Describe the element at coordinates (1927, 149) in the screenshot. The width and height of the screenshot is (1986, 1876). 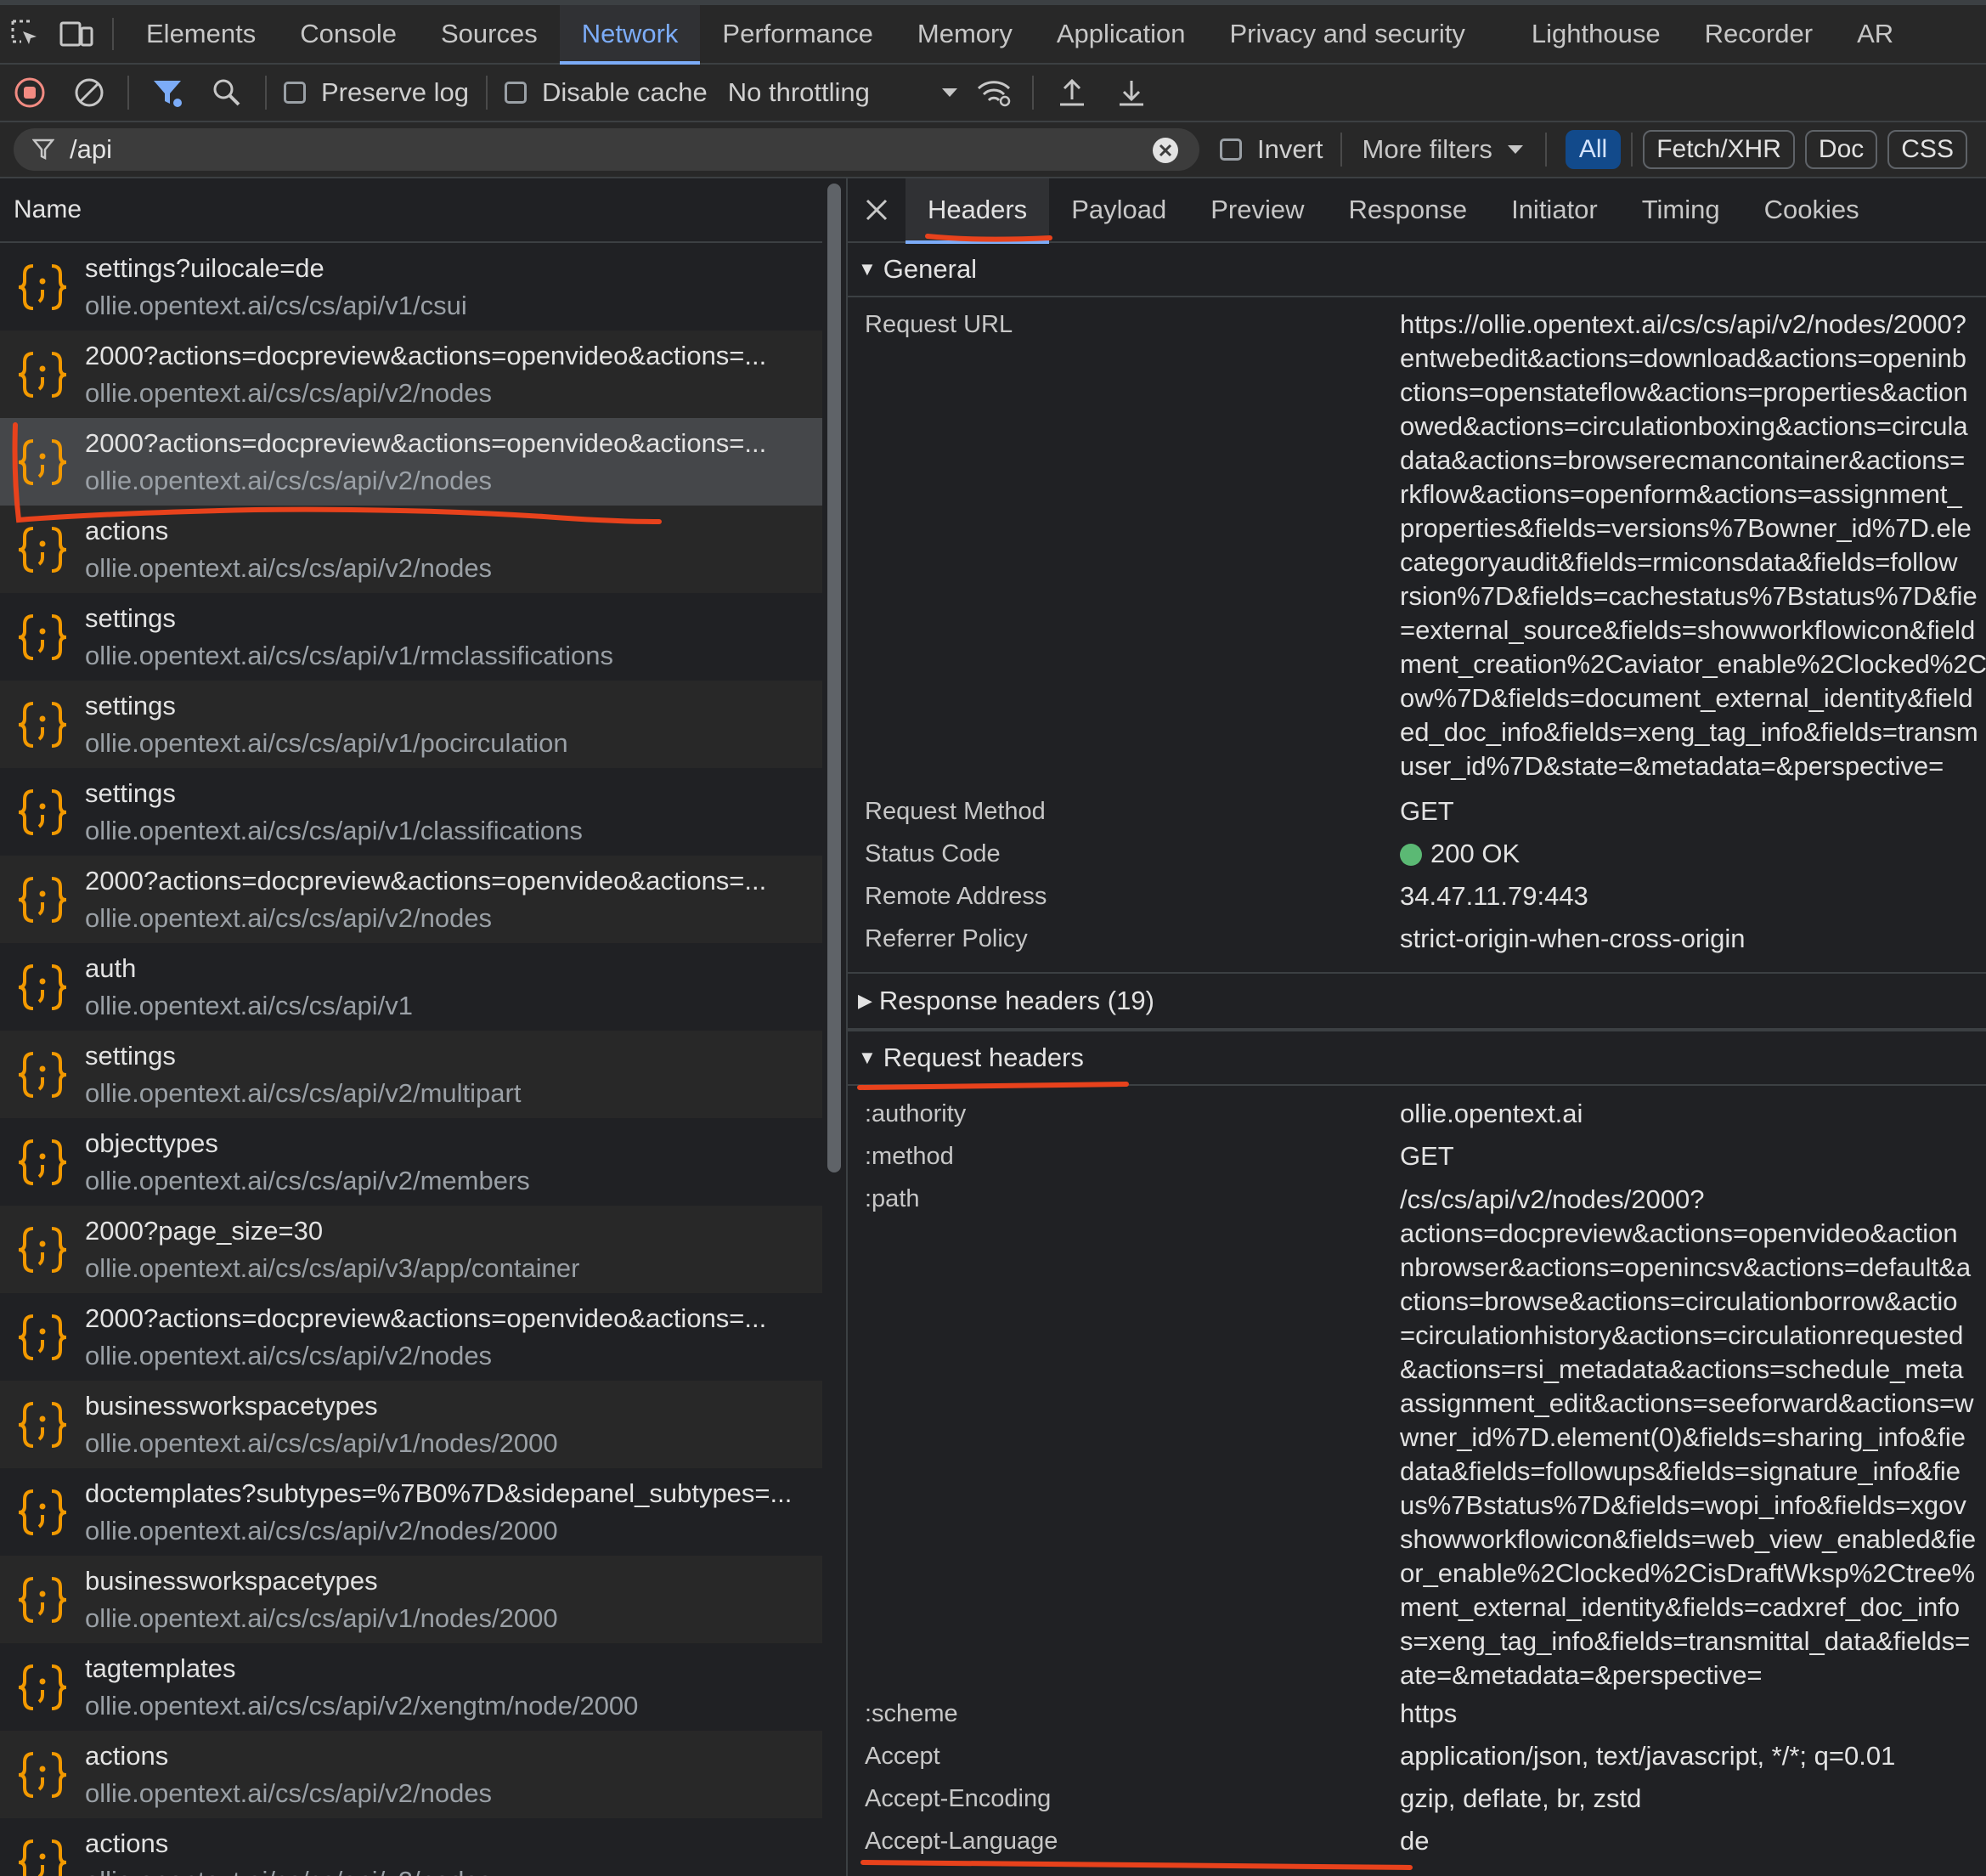
I see `type-filter-css: CSS` at that location.